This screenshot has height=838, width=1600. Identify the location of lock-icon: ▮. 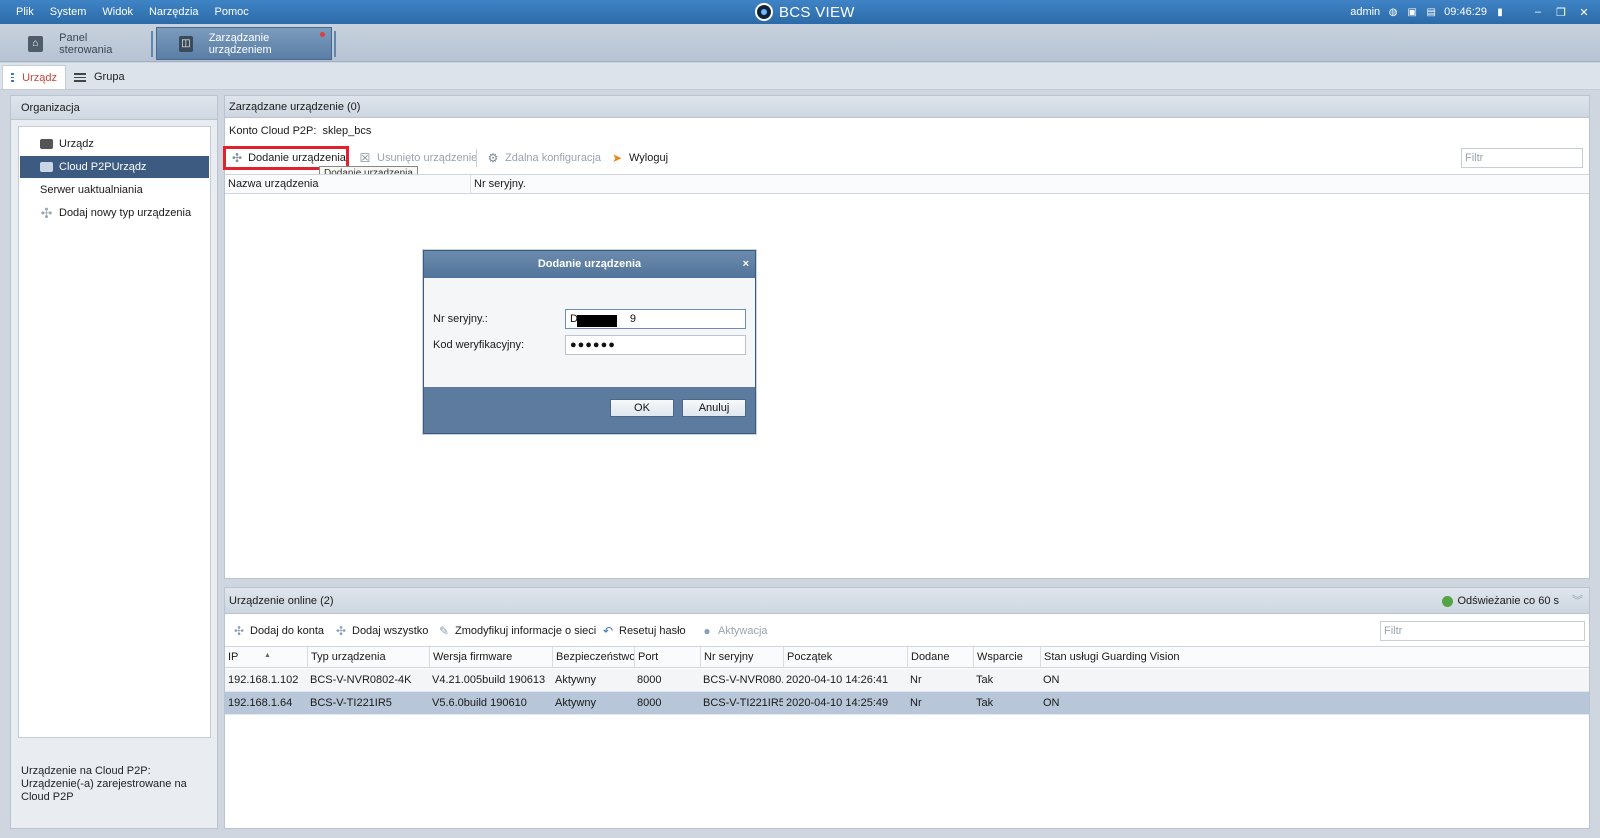
(1500, 12).